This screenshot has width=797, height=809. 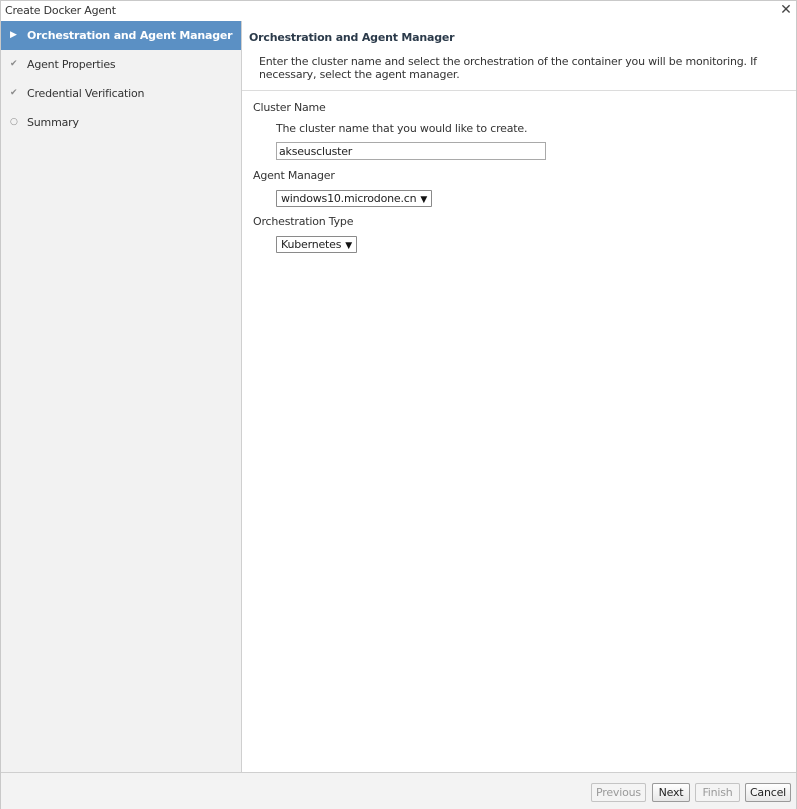 I want to click on orchestration-type-select: Kubernetes ▼, so click(x=317, y=244).